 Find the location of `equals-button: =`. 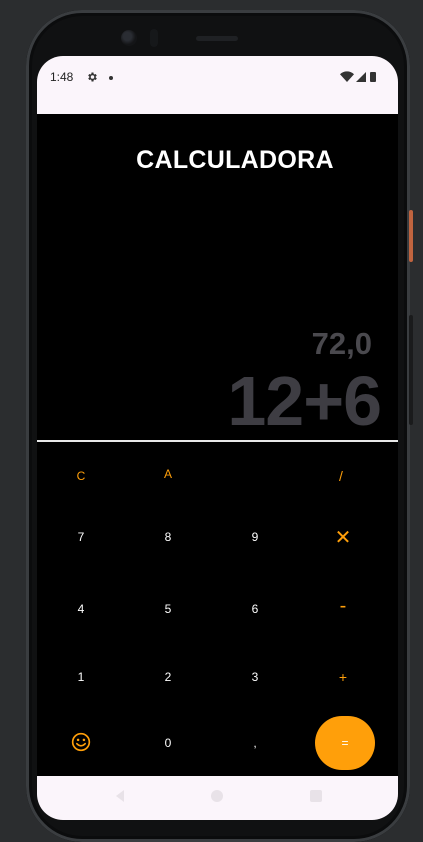

equals-button: = is located at coordinates (345, 743).